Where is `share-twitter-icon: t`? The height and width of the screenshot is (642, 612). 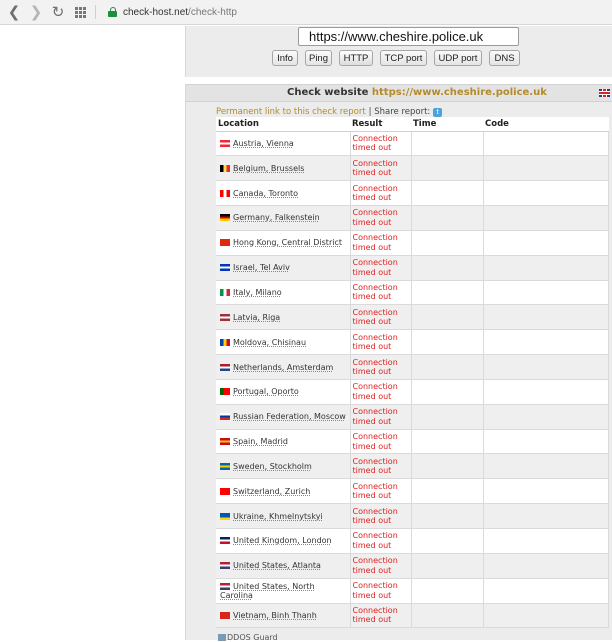
share-twitter-icon: t is located at coordinates (438, 112).